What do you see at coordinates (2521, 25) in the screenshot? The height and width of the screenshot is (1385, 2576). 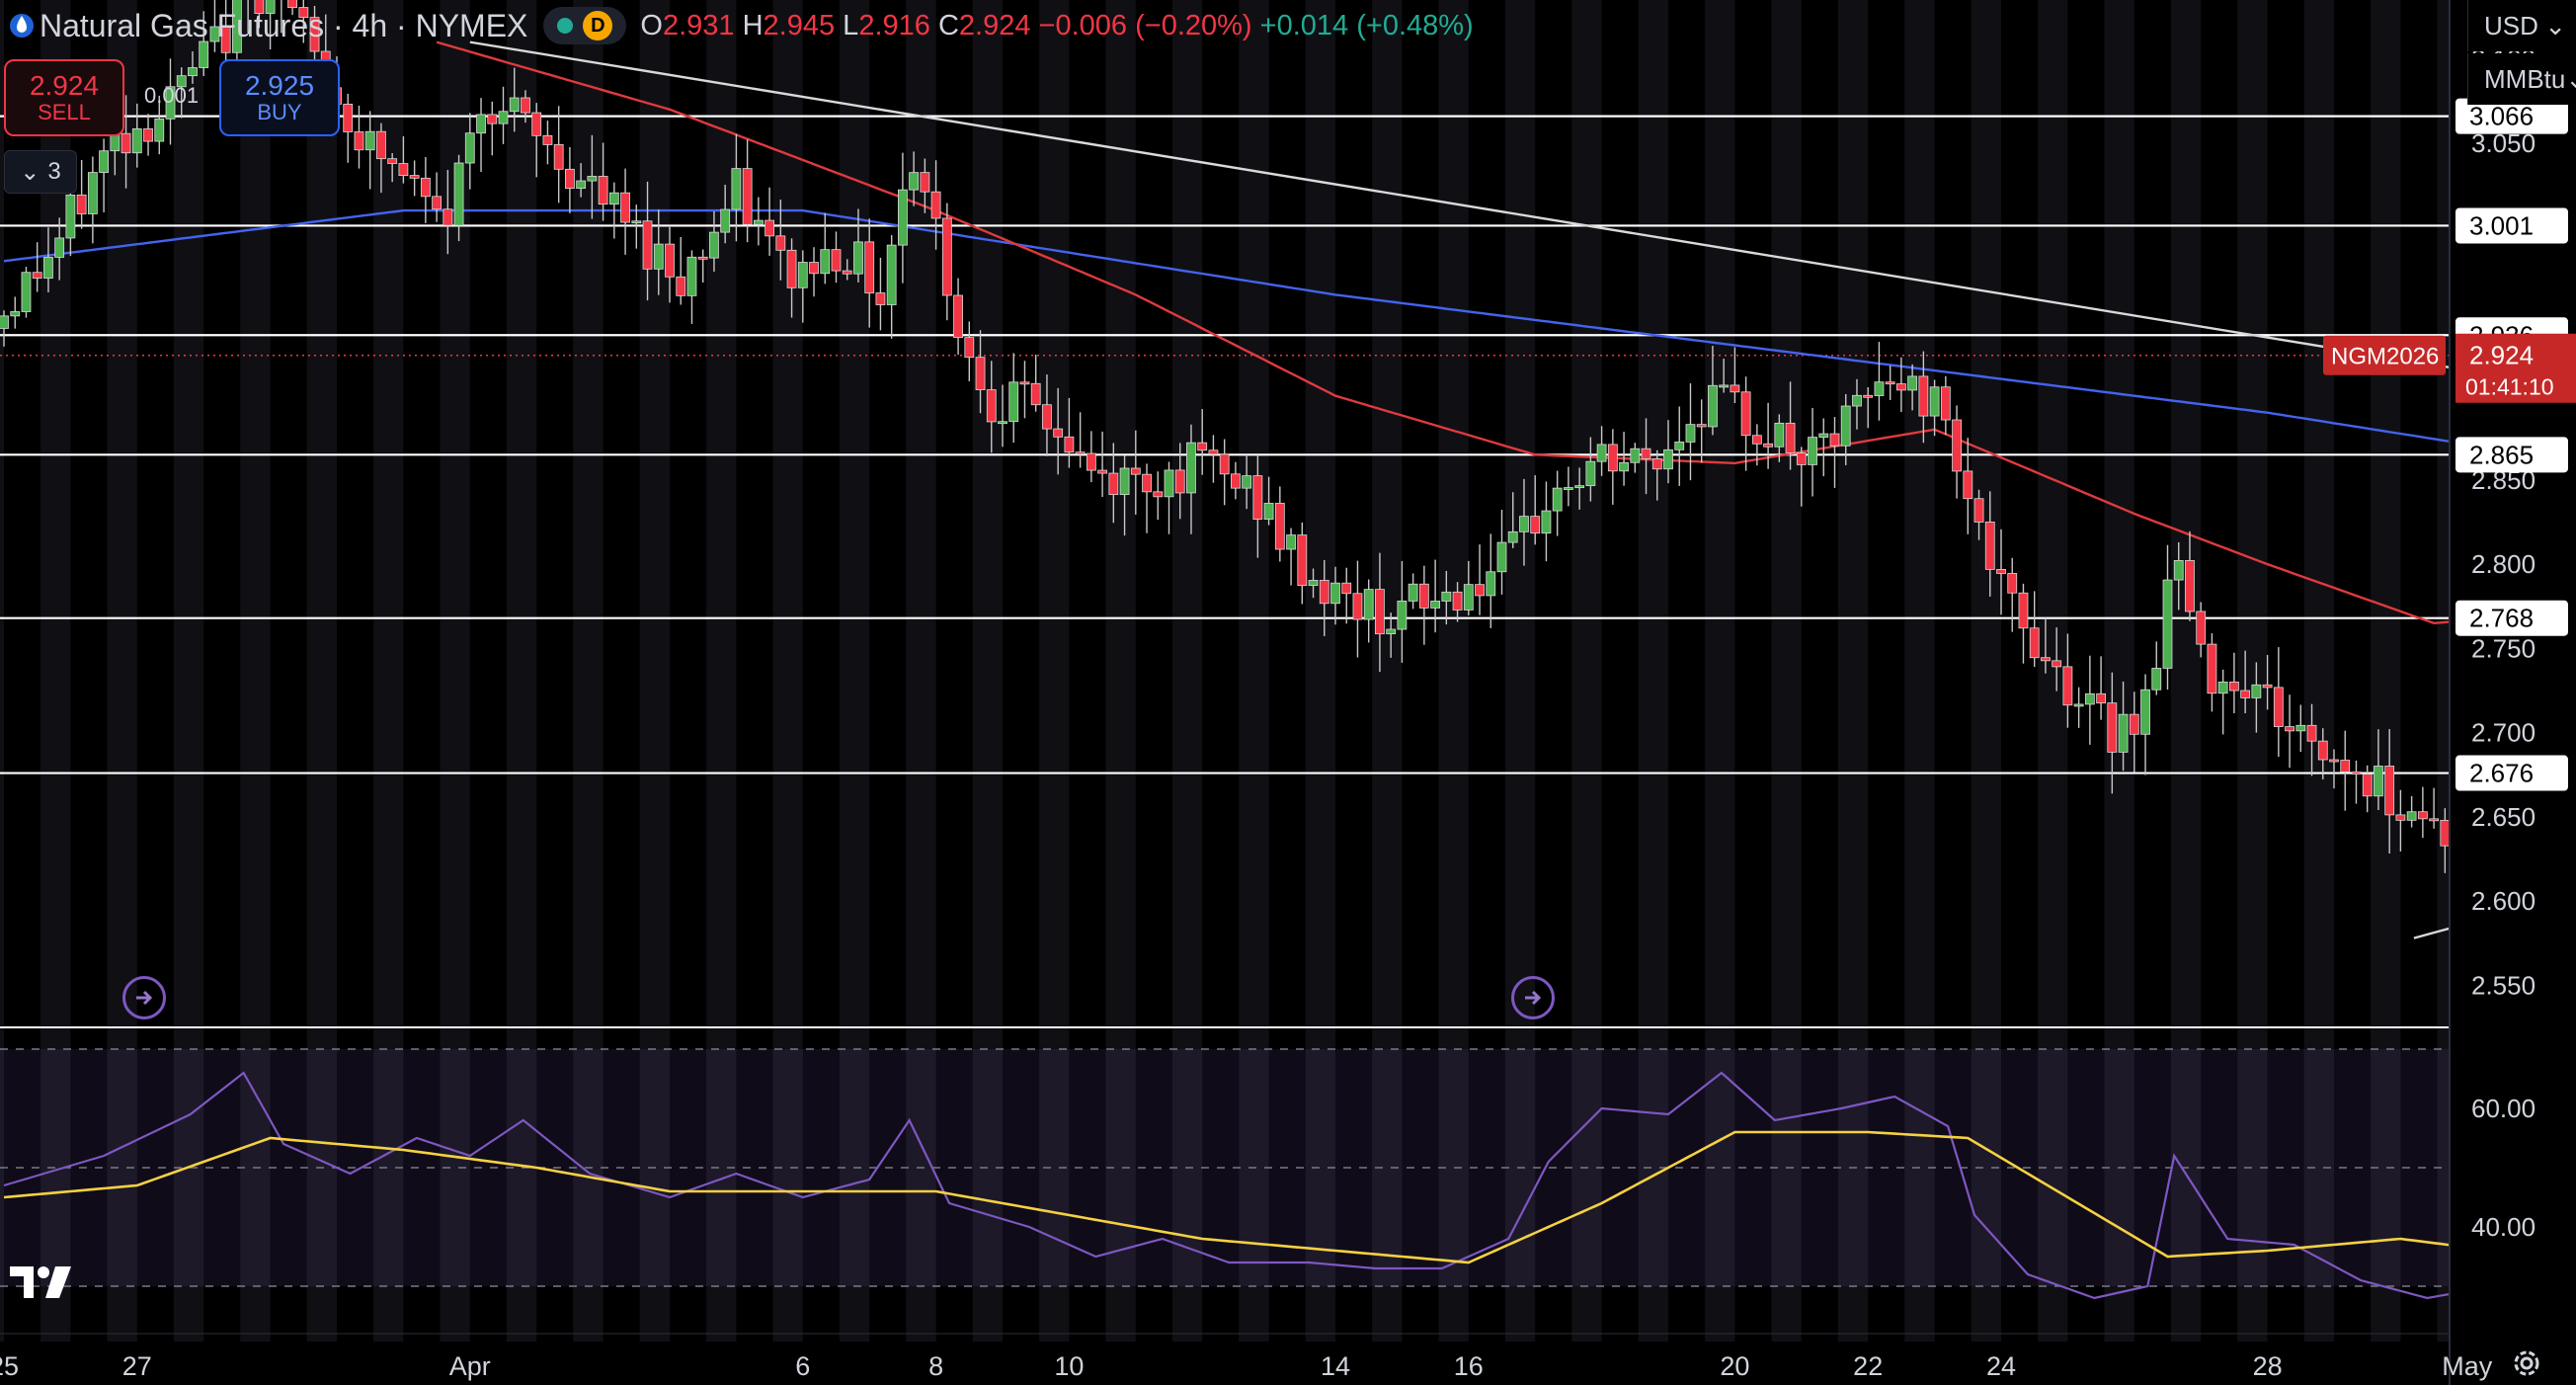 I see `currency-selector: USD ⌄` at bounding box center [2521, 25].